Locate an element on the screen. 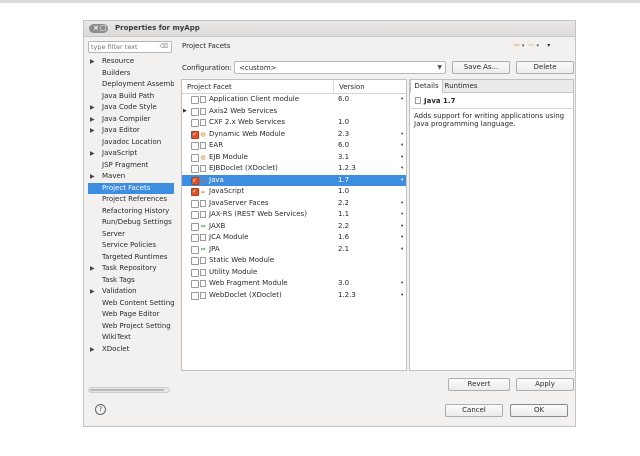 The height and width of the screenshot is (456, 640). nav-item: ▶ Java Compiler is located at coordinates (131, 119).